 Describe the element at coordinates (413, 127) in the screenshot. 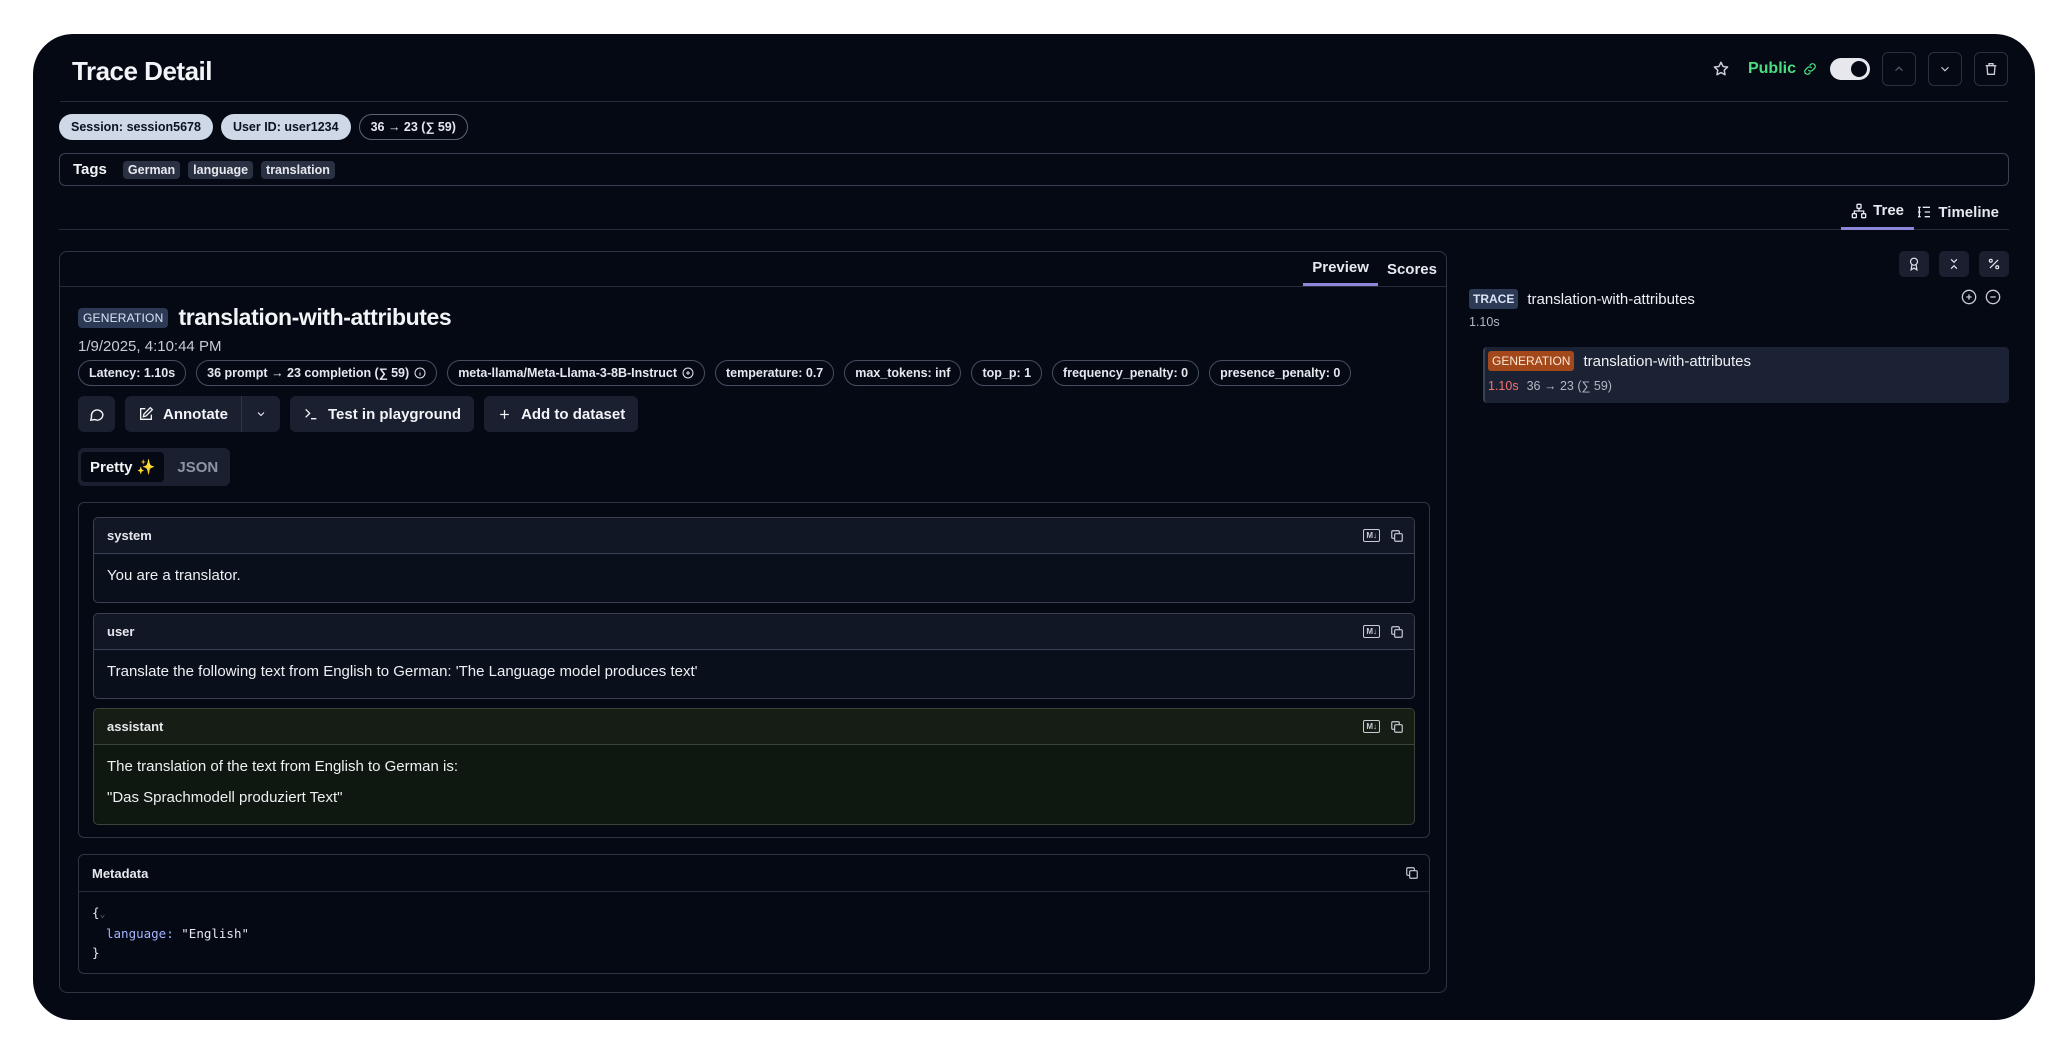

I see `token-usage-badge: 36 → 23 (∑ 59)` at that location.